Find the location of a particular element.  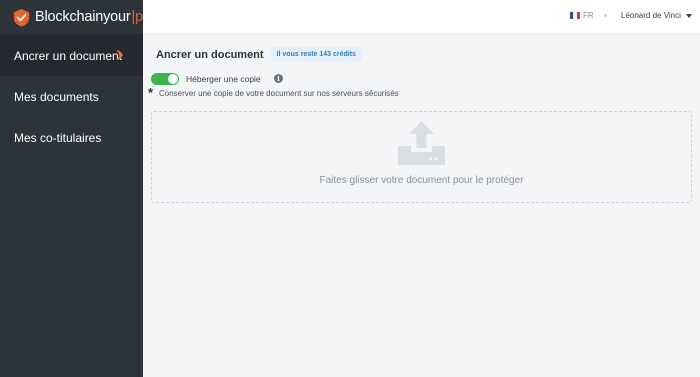

separator-dot is located at coordinates (605, 15).